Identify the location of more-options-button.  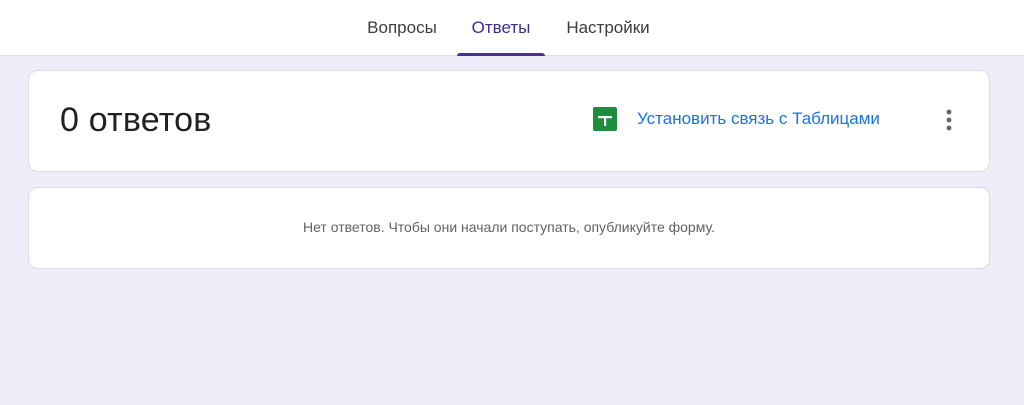
(949, 120).